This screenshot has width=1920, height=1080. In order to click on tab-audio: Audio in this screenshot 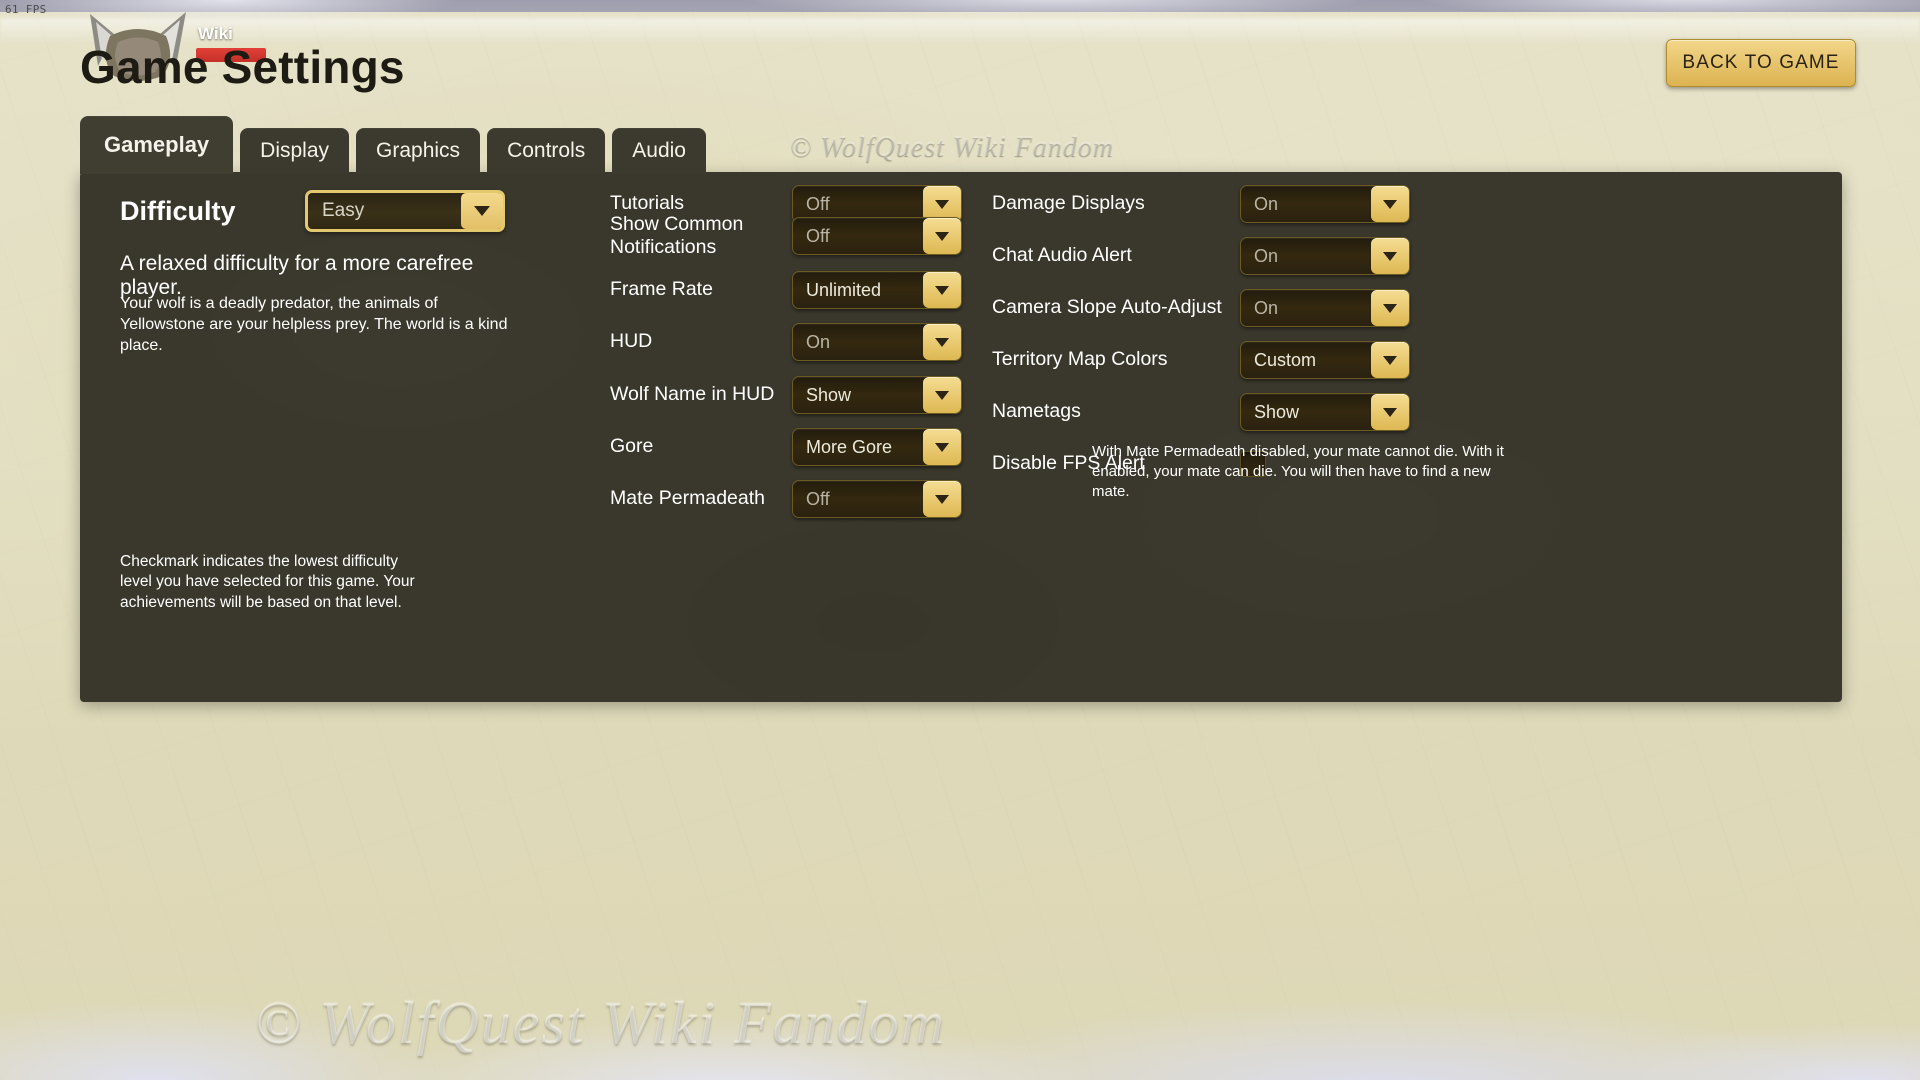, I will do `click(659, 151)`.